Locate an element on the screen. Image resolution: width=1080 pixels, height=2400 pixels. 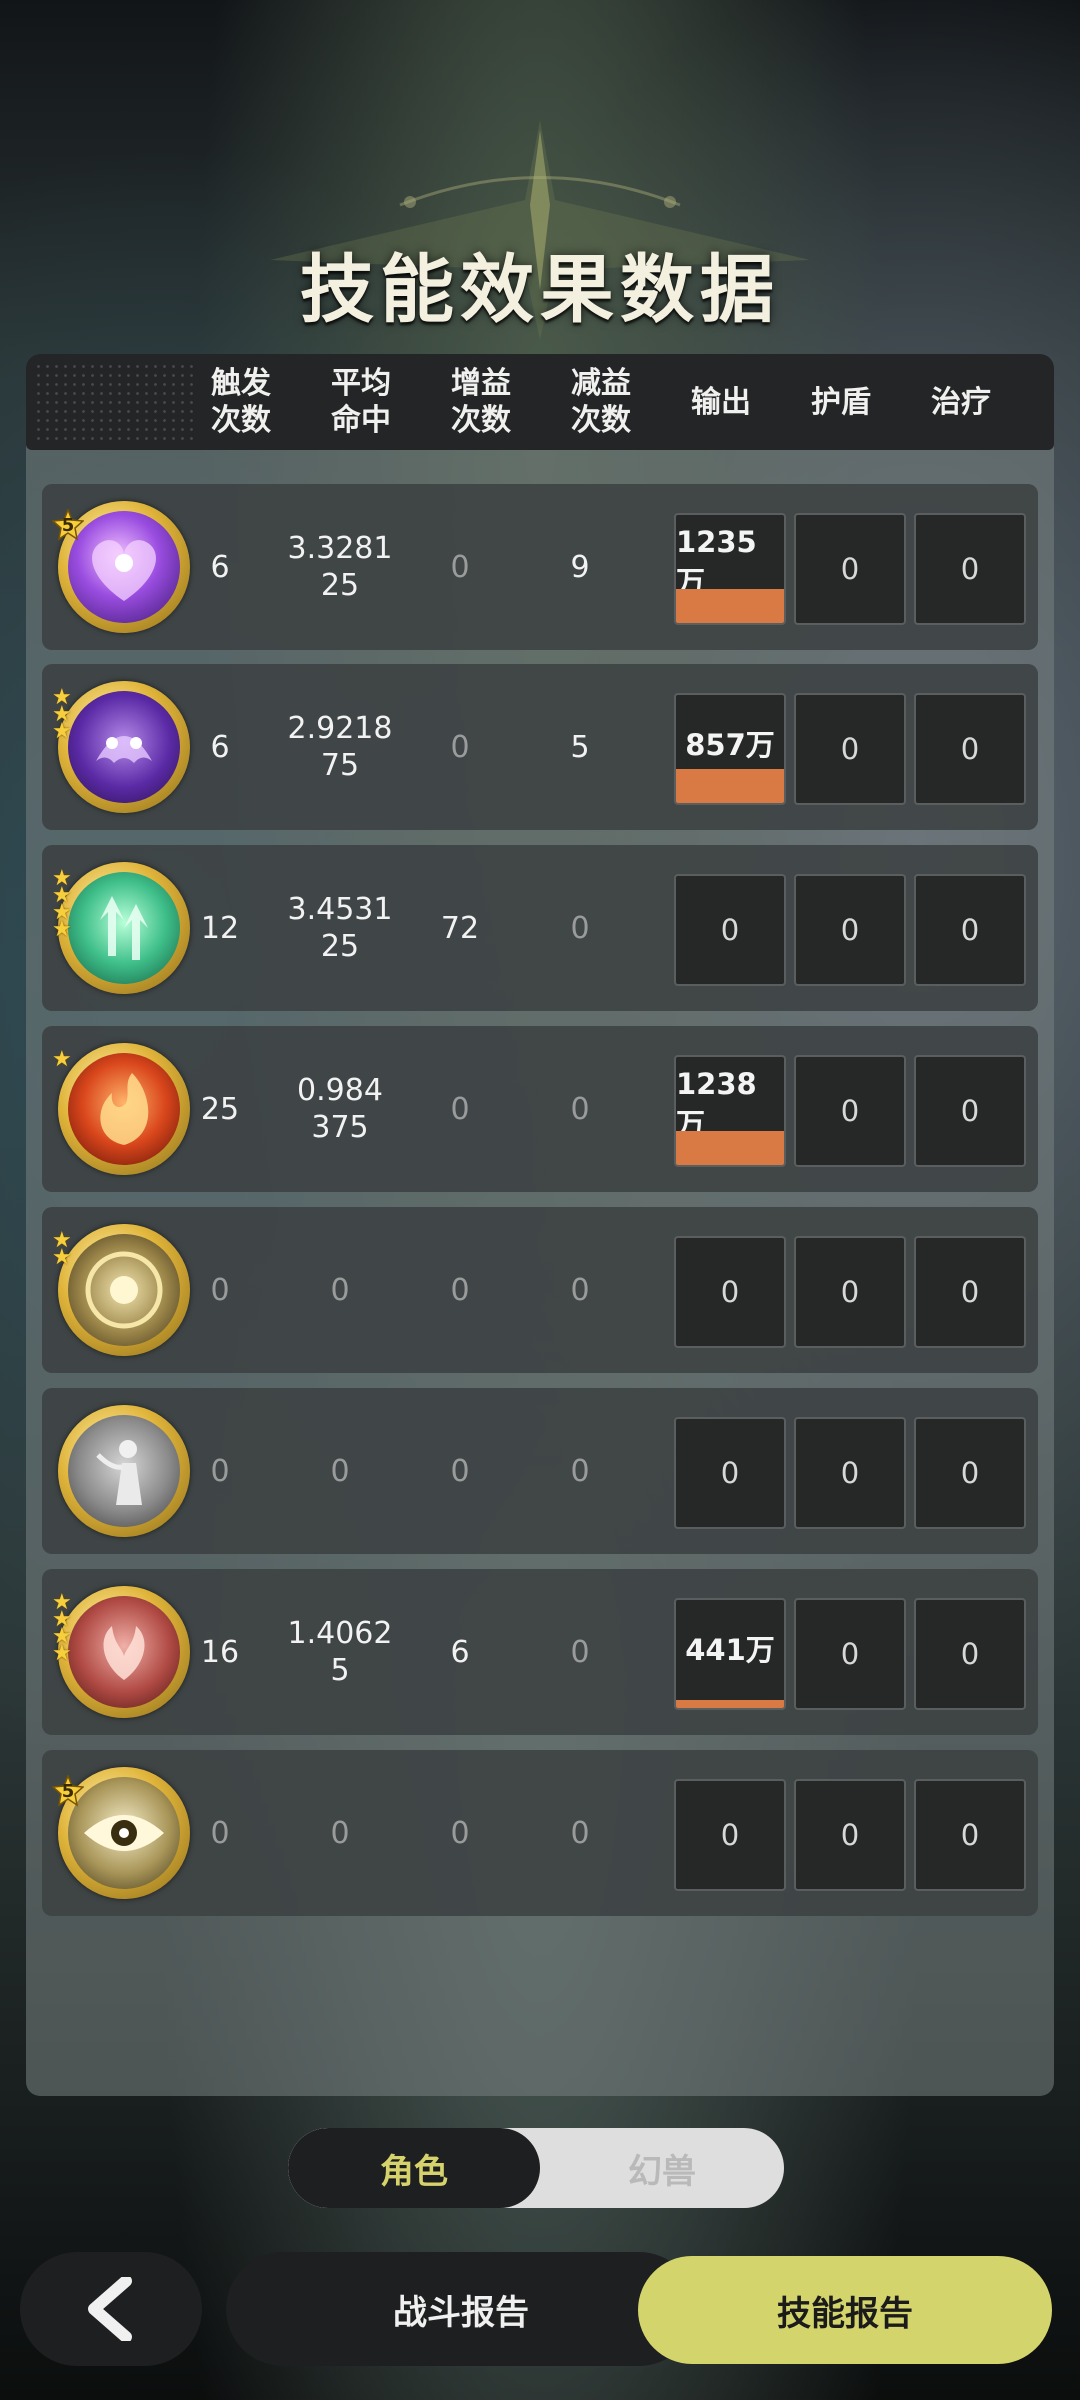
cell-trigger: 6 is located at coordinates (220, 747).